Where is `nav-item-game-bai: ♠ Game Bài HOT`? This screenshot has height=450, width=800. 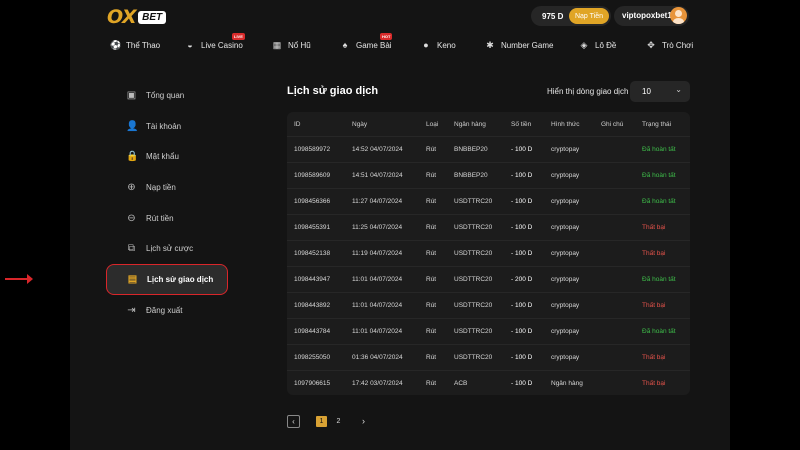 nav-item-game-bai: ♠ Game Bài HOT is located at coordinates (366, 41).